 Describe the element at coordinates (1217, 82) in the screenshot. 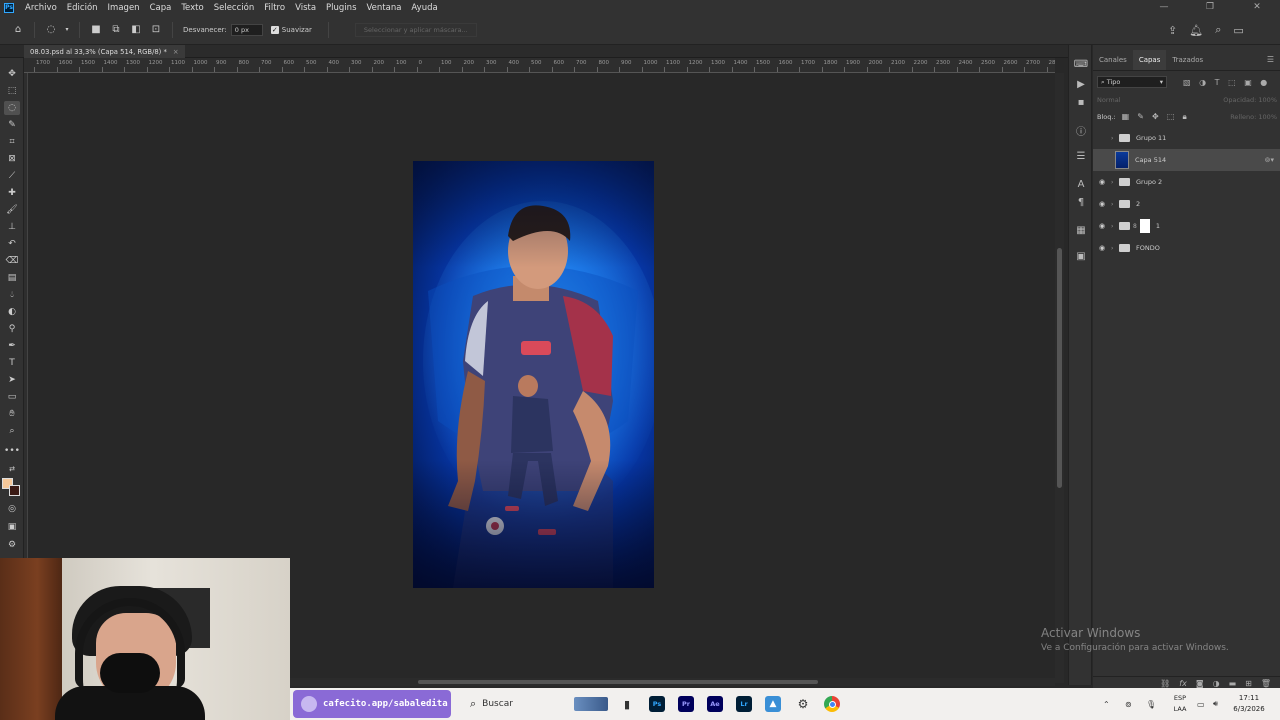

I see `filter-type-icon: T` at that location.